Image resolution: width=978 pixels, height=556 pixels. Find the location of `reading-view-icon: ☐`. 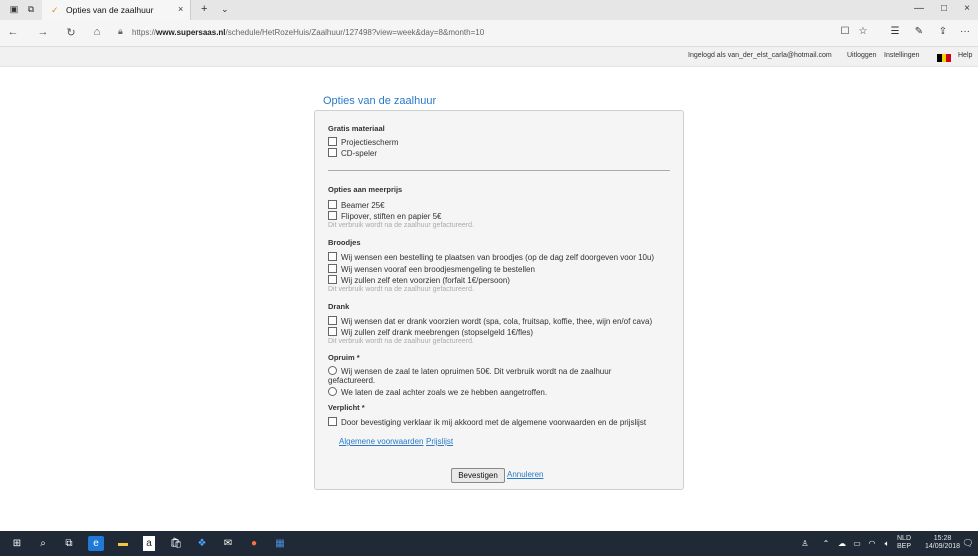

reading-view-icon: ☐ is located at coordinates (845, 31).